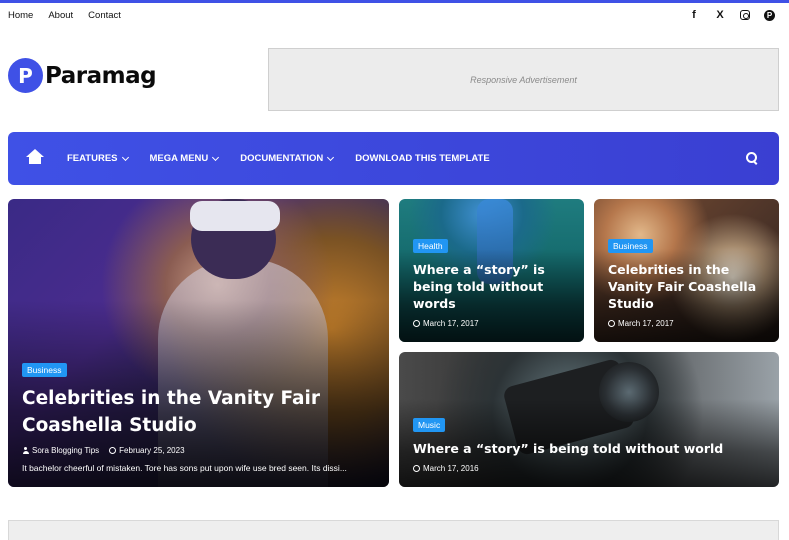  I want to click on nav-item-mega-menu: MEGA MENU, so click(184, 158).